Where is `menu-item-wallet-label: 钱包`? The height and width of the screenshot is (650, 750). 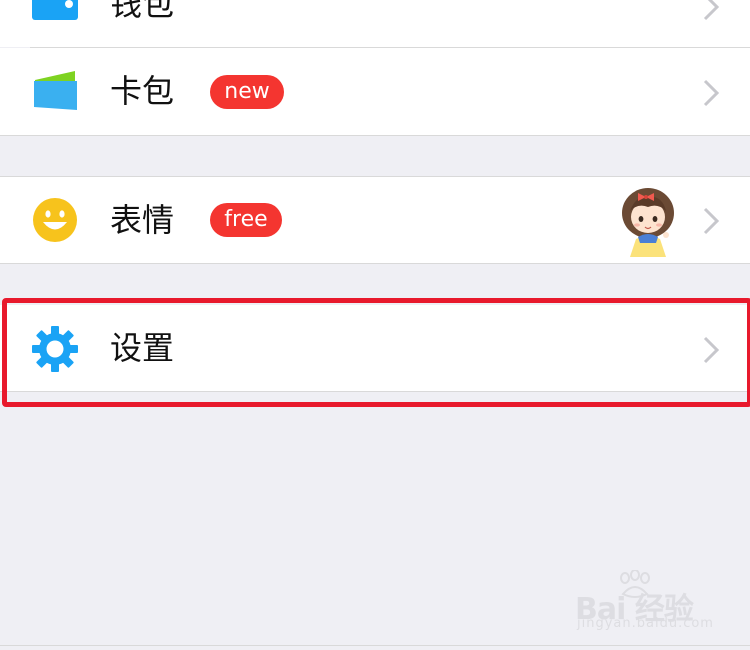 menu-item-wallet-label: 钱包 is located at coordinates (142, 11).